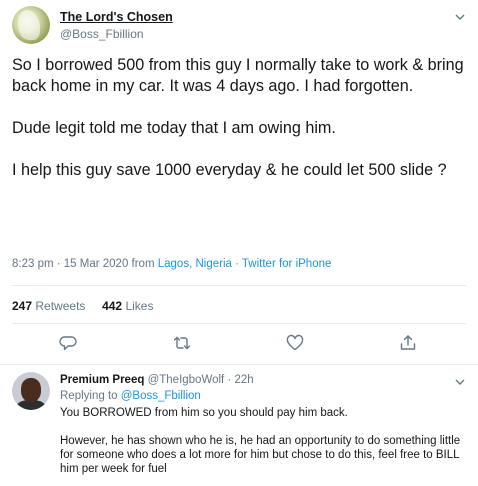  I want to click on retweets-stat: 247 Retweets, so click(48, 306).